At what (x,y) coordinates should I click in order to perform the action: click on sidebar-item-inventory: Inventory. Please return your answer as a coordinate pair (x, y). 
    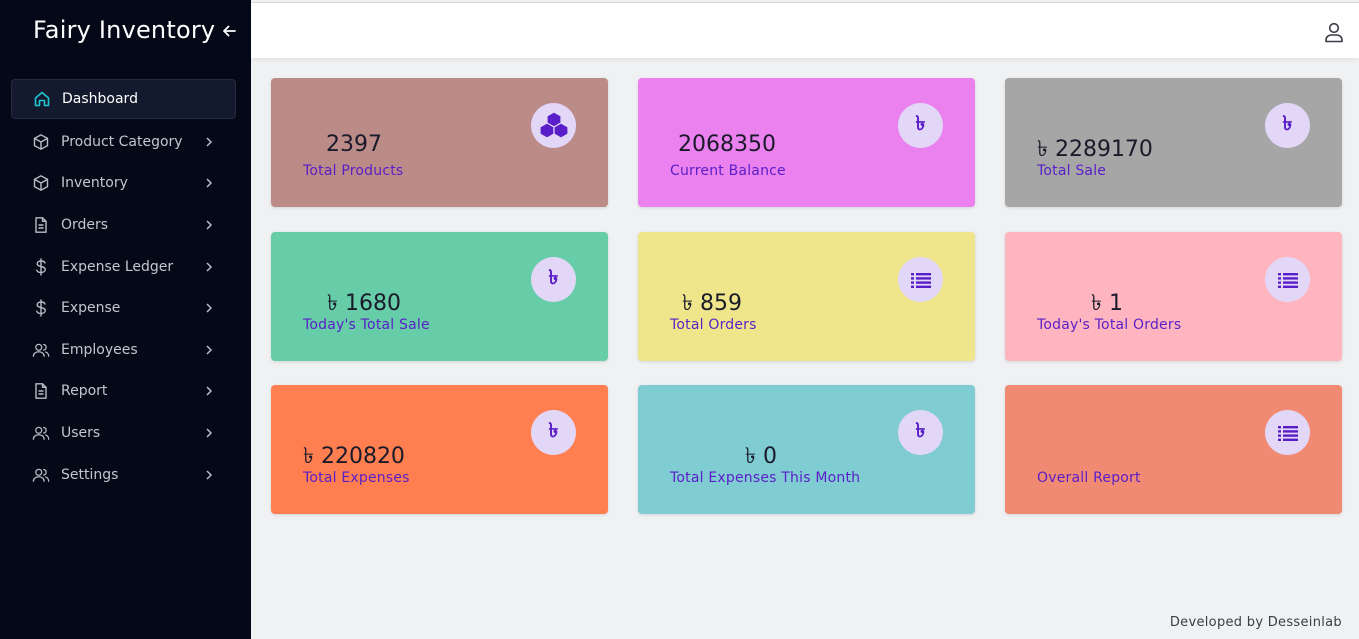
    Looking at the image, I should click on (123, 184).